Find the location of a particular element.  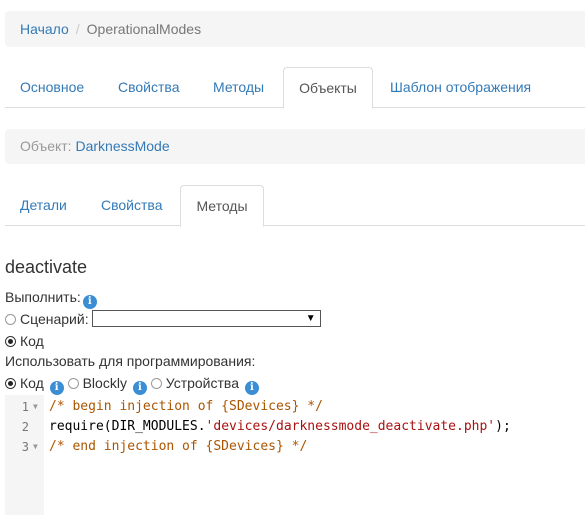

breadcrumb-current: OperationalModes is located at coordinates (144, 29).